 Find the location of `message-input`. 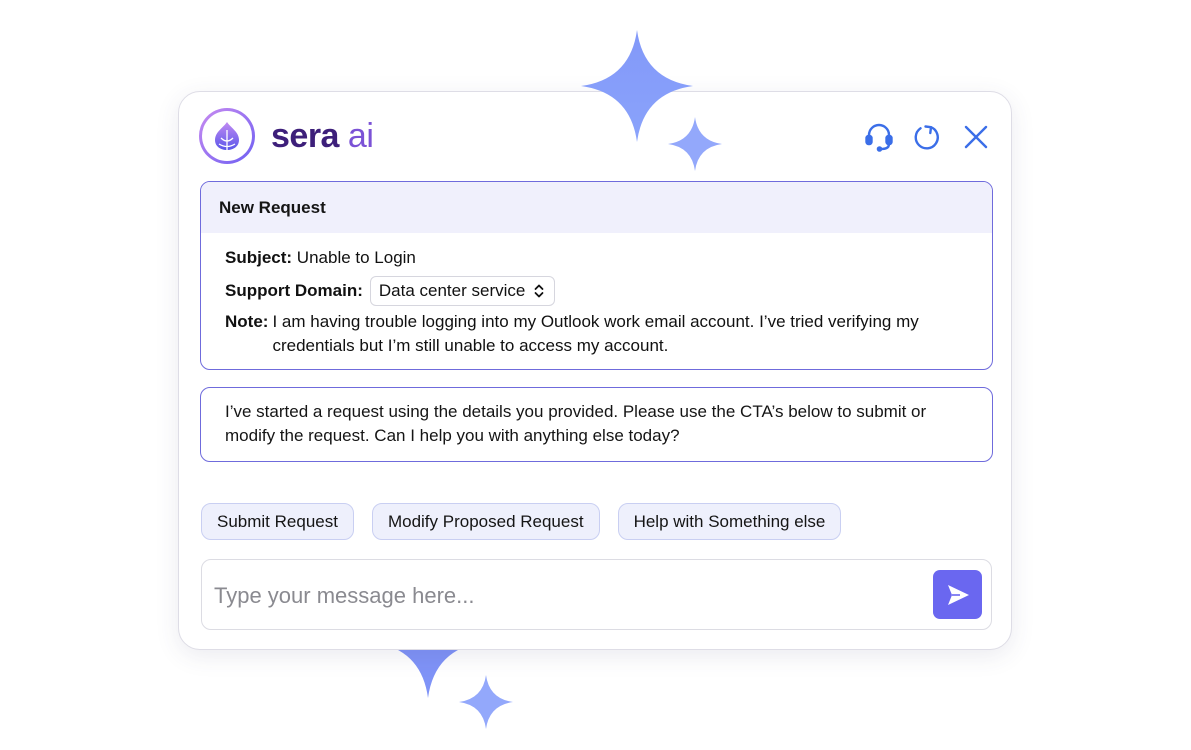

message-input is located at coordinates (564, 596).